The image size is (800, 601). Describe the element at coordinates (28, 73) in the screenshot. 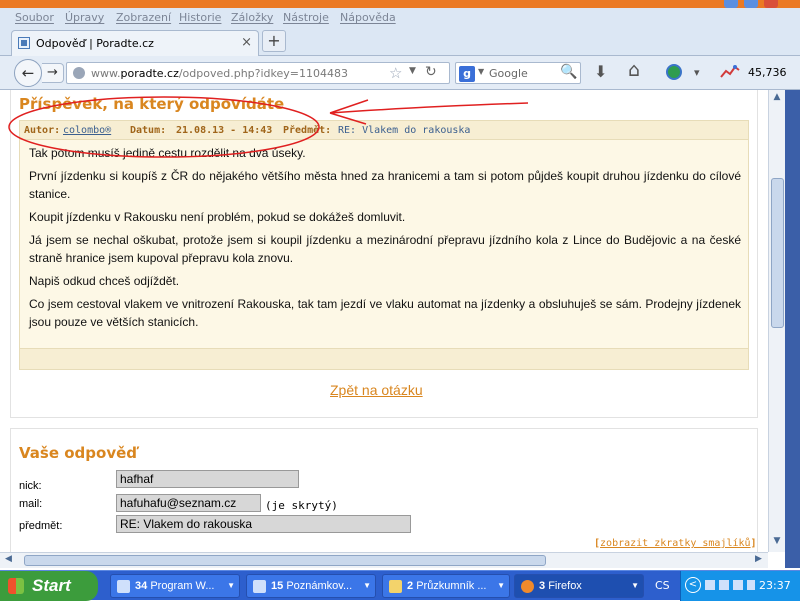

I see `back-button: ←` at that location.